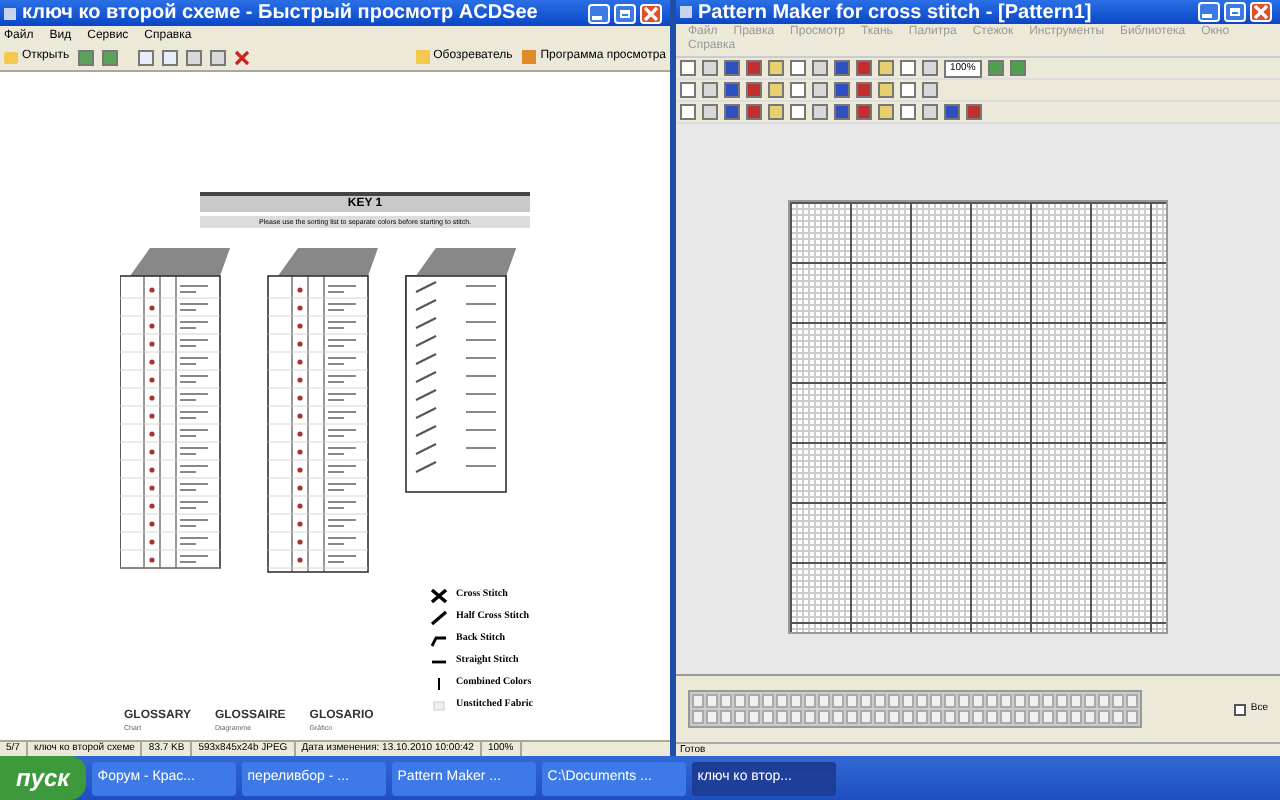  What do you see at coordinates (422, 57) in the screenshot?
I see `browser-icon` at bounding box center [422, 57].